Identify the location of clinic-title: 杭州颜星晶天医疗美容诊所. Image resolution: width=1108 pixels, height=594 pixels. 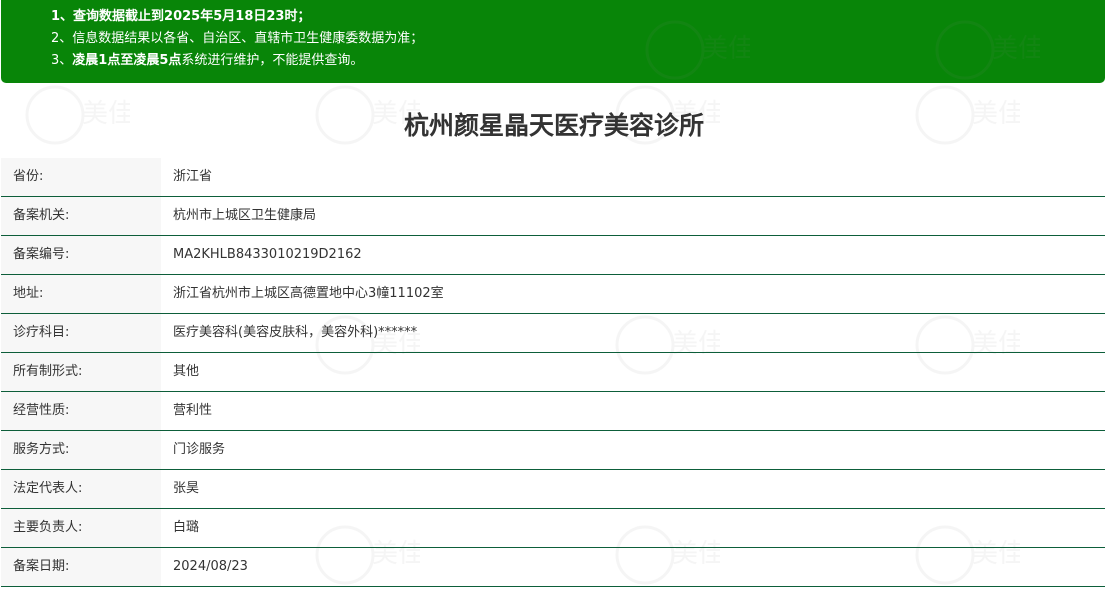
(553, 125).